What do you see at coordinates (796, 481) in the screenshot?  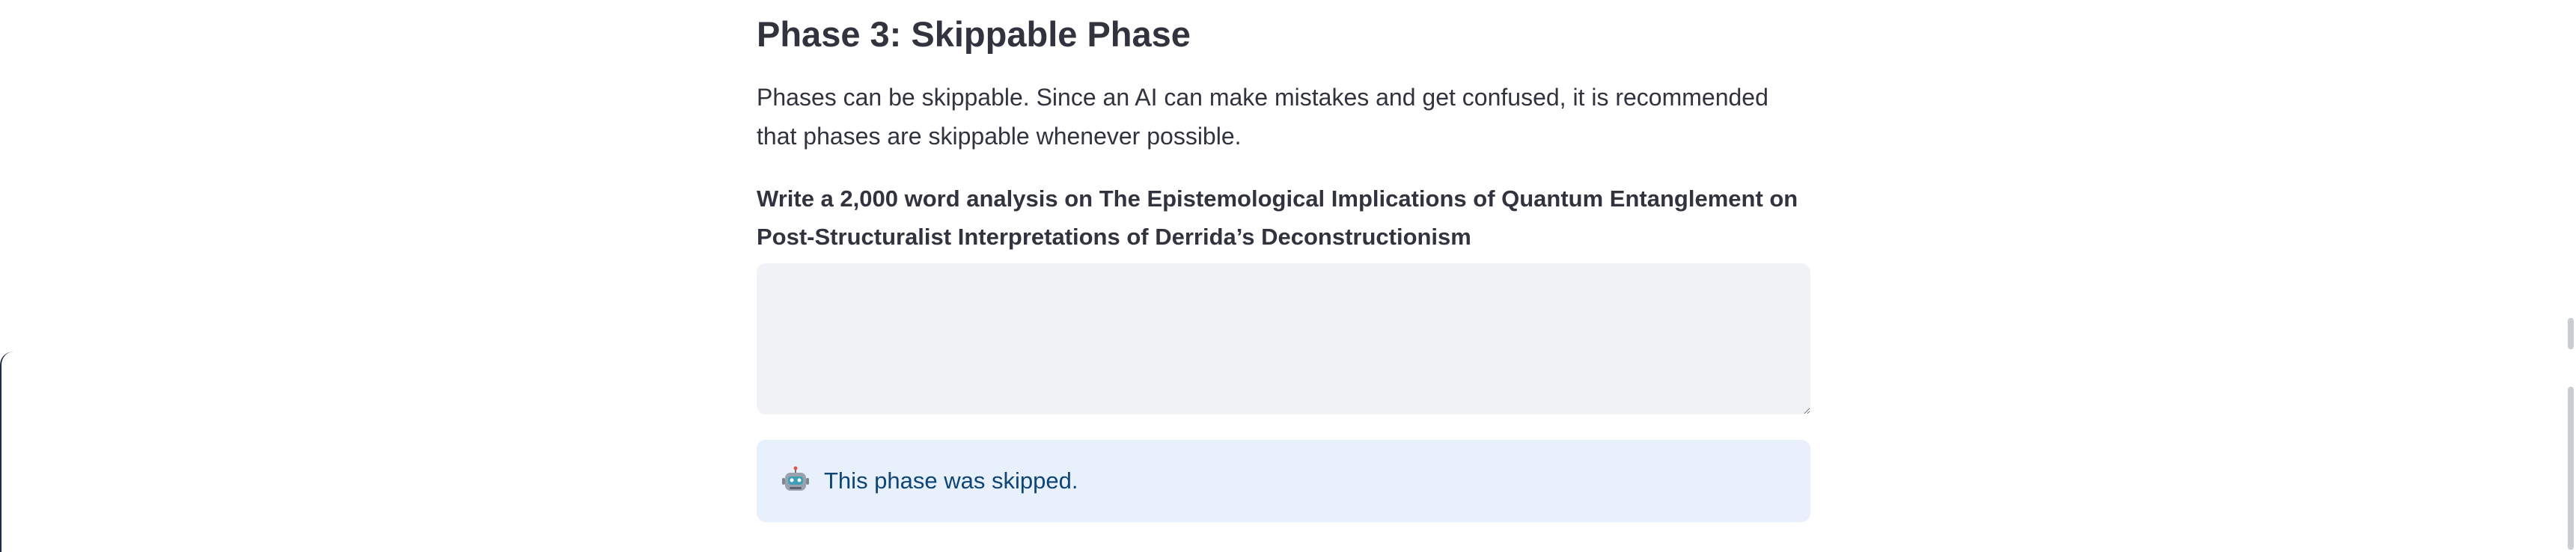 I see `robot-icon` at bounding box center [796, 481].